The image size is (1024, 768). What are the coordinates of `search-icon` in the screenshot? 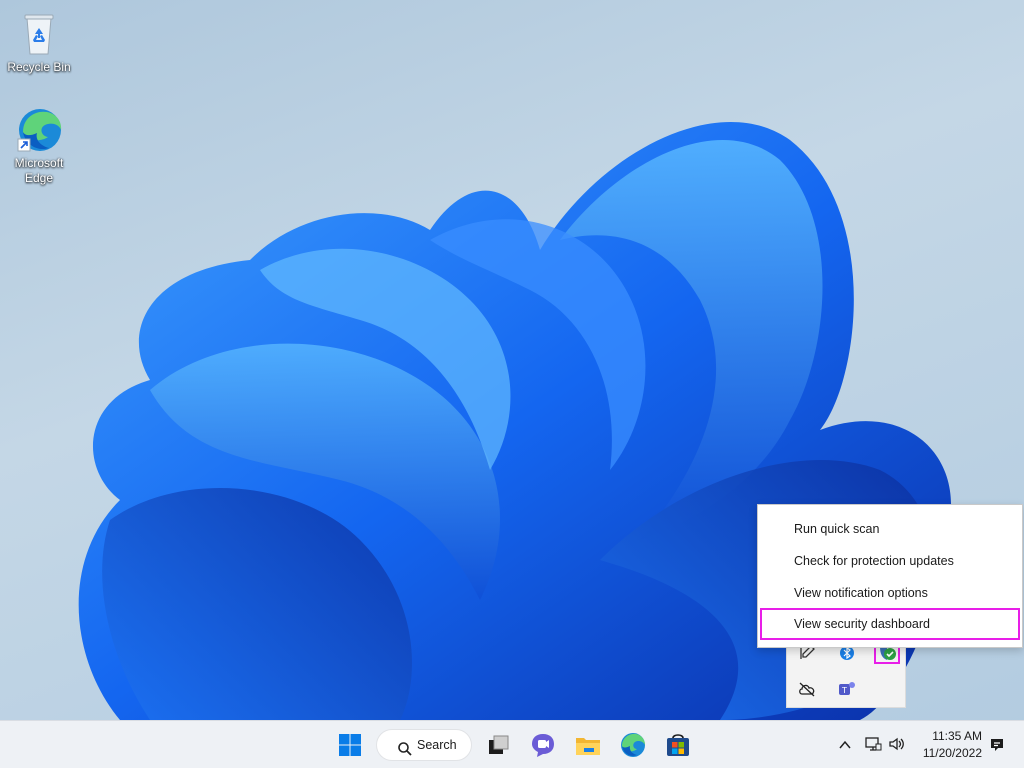 It's located at (405, 747).